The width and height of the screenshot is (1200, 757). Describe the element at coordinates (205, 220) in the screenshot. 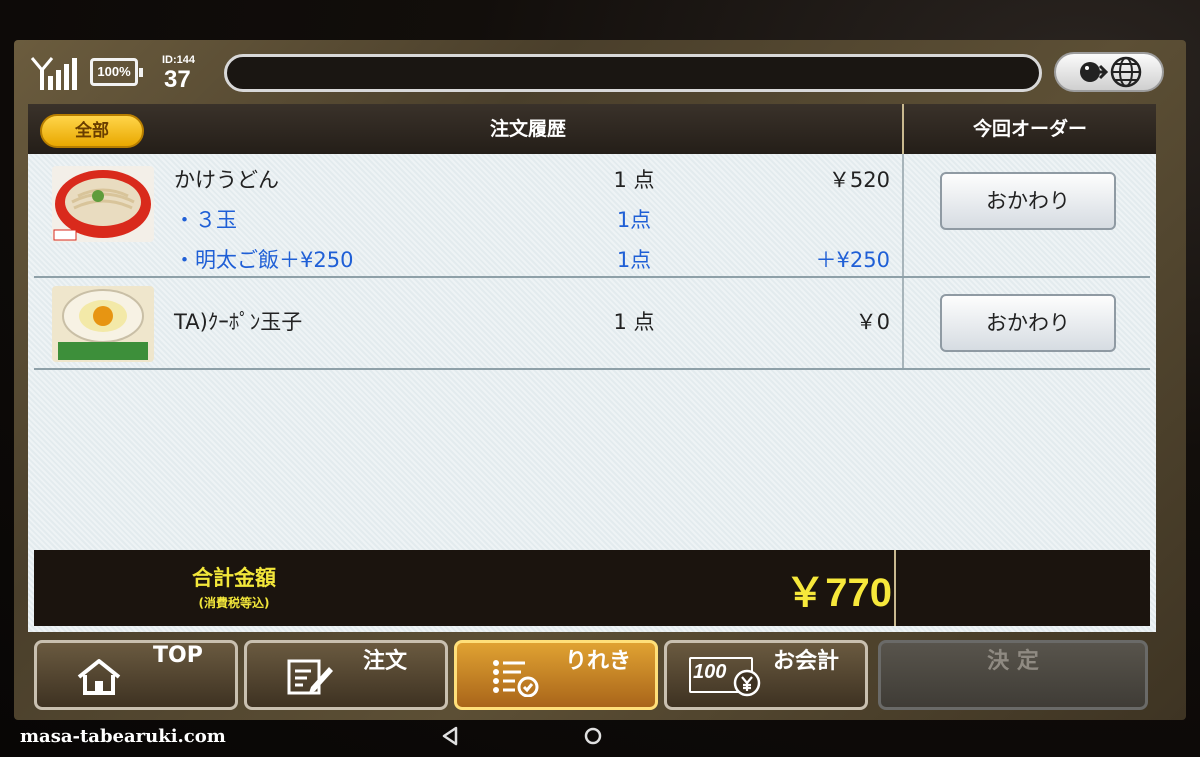

I see `option-name: ・３玉` at that location.